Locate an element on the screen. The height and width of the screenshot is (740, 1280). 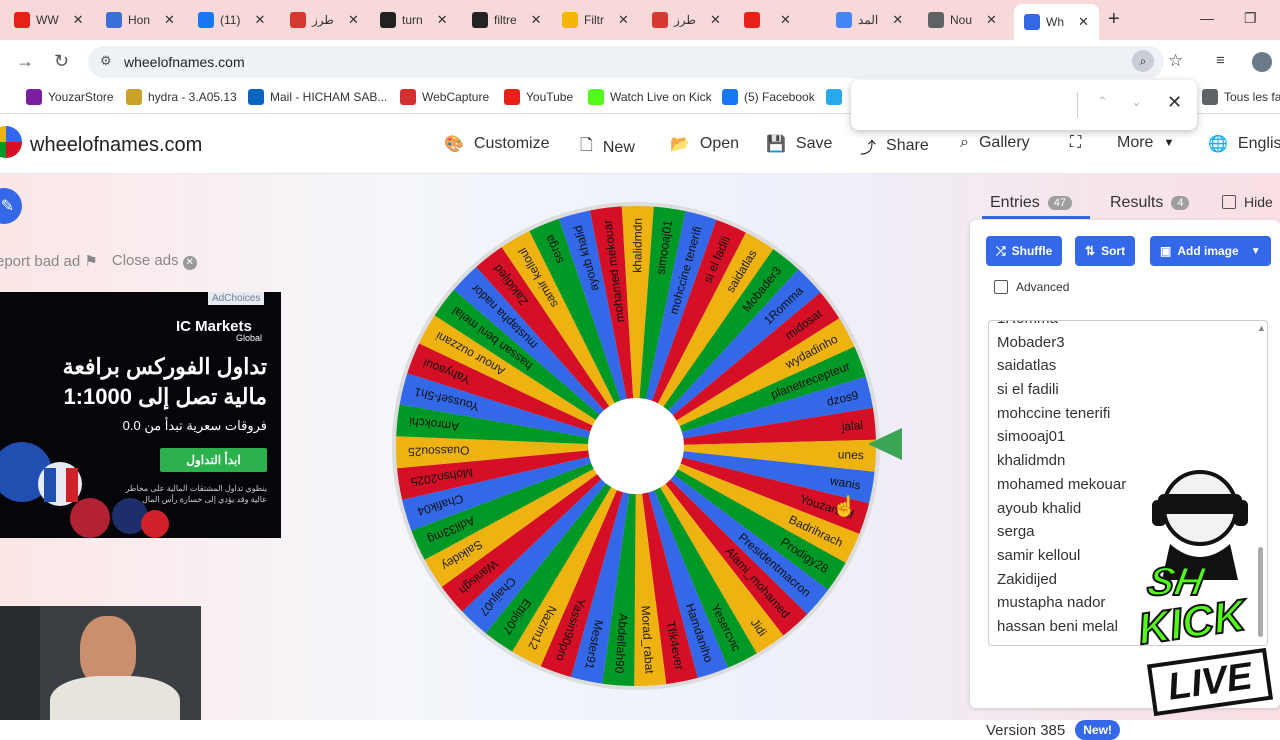
ad-headline: تداول الفوركس برافعة is located at coordinates (164, 366).